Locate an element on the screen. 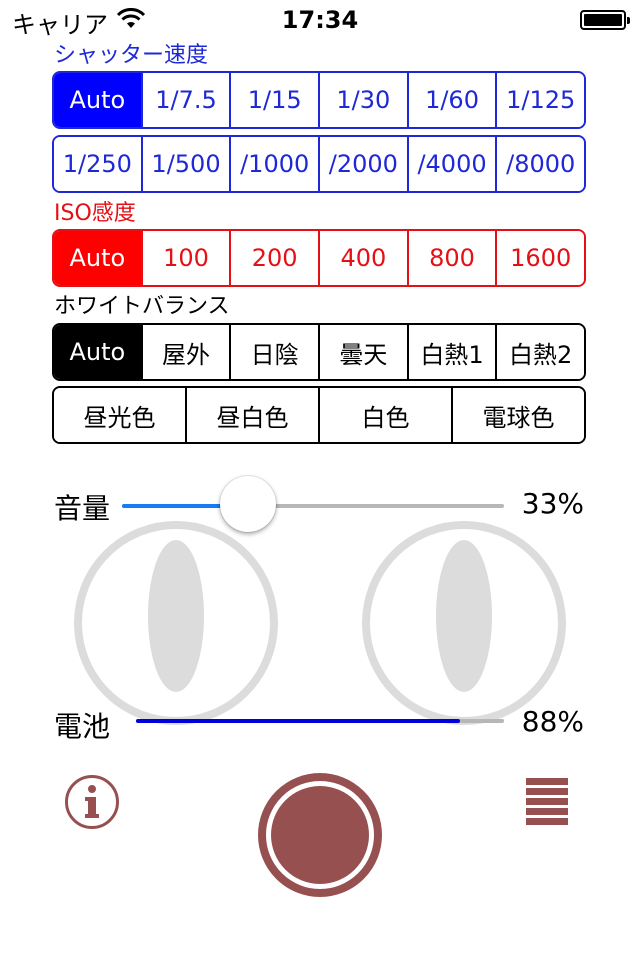 This screenshot has height=960, width=640. shutter-option: /2000 is located at coordinates (362, 164).